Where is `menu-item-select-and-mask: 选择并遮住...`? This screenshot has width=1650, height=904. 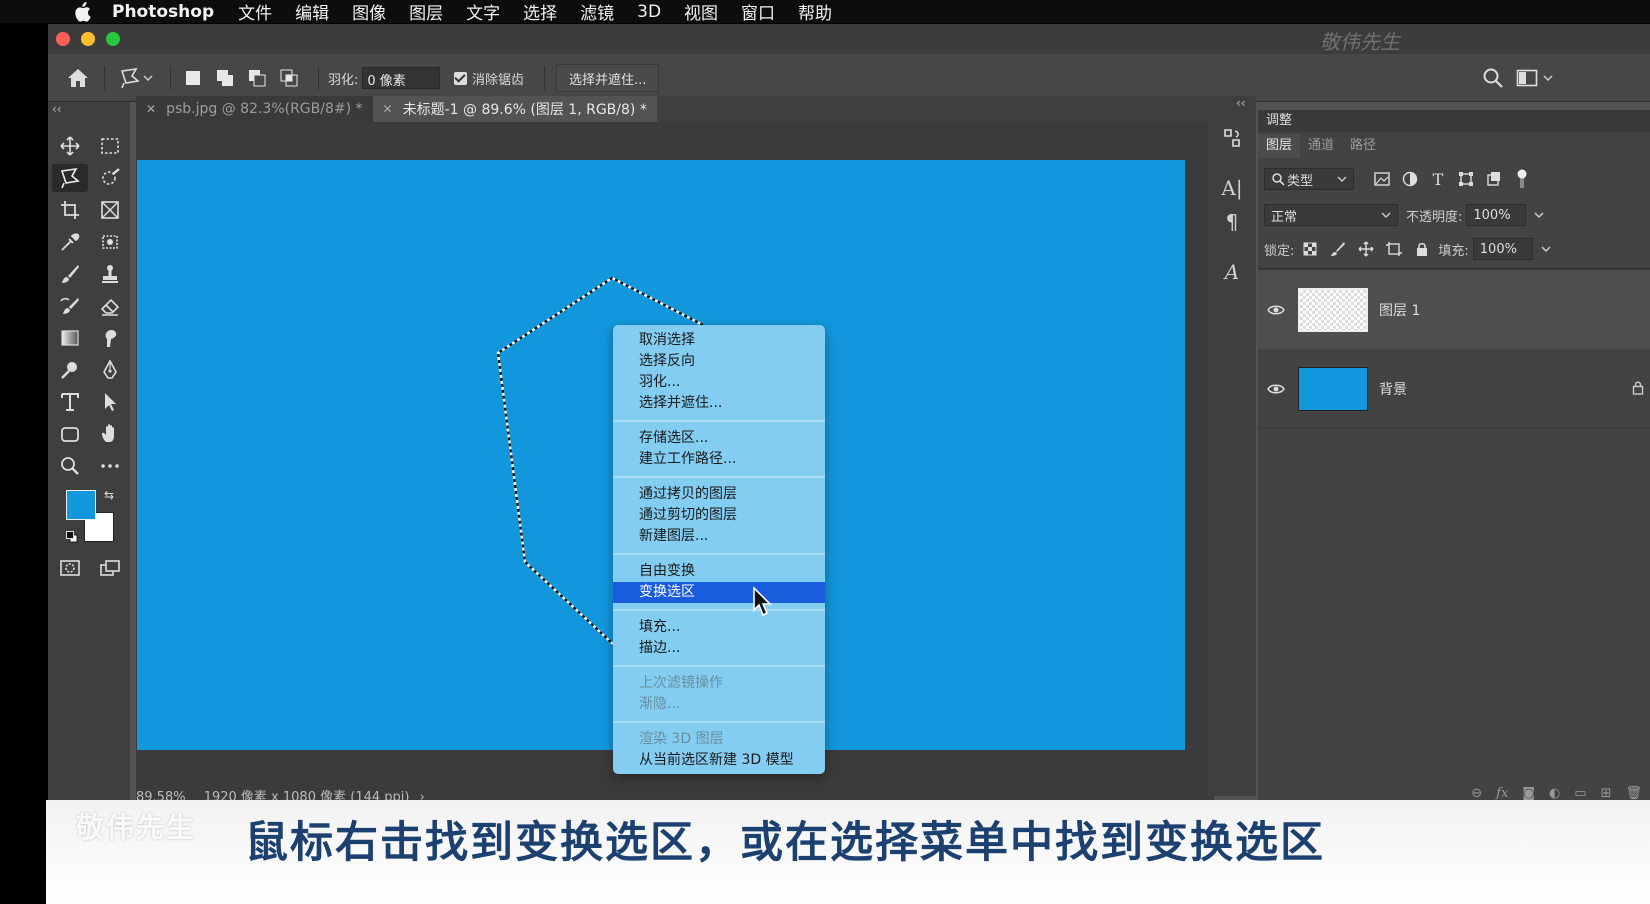
menu-item-select-and-mask: 选择并遮住... is located at coordinates (719, 403).